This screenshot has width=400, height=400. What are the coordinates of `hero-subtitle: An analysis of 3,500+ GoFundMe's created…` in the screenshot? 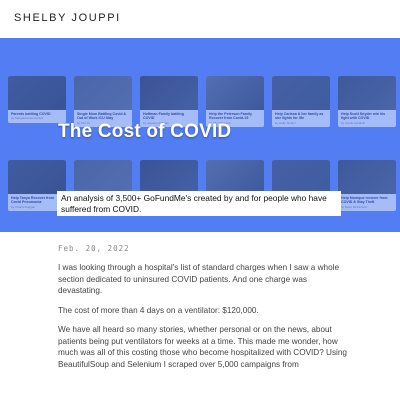 It's located at (199, 203).